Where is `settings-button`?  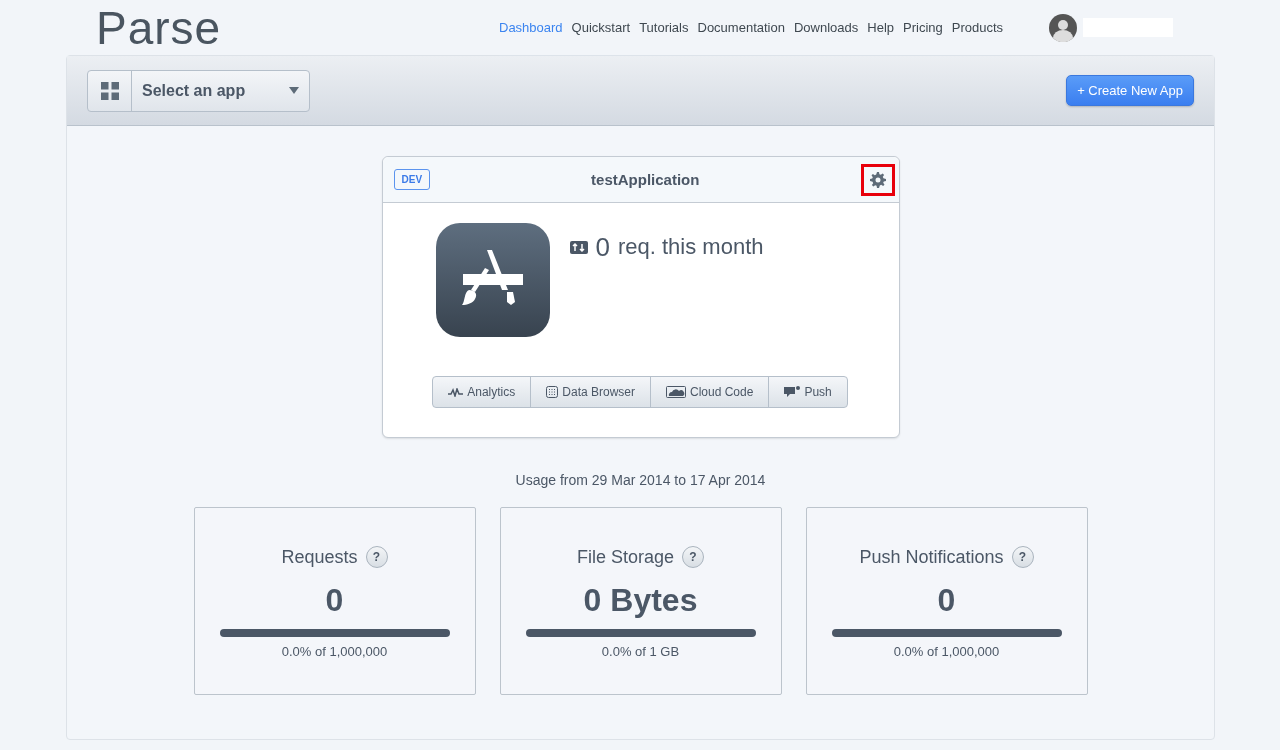
settings-button is located at coordinates (877, 179).